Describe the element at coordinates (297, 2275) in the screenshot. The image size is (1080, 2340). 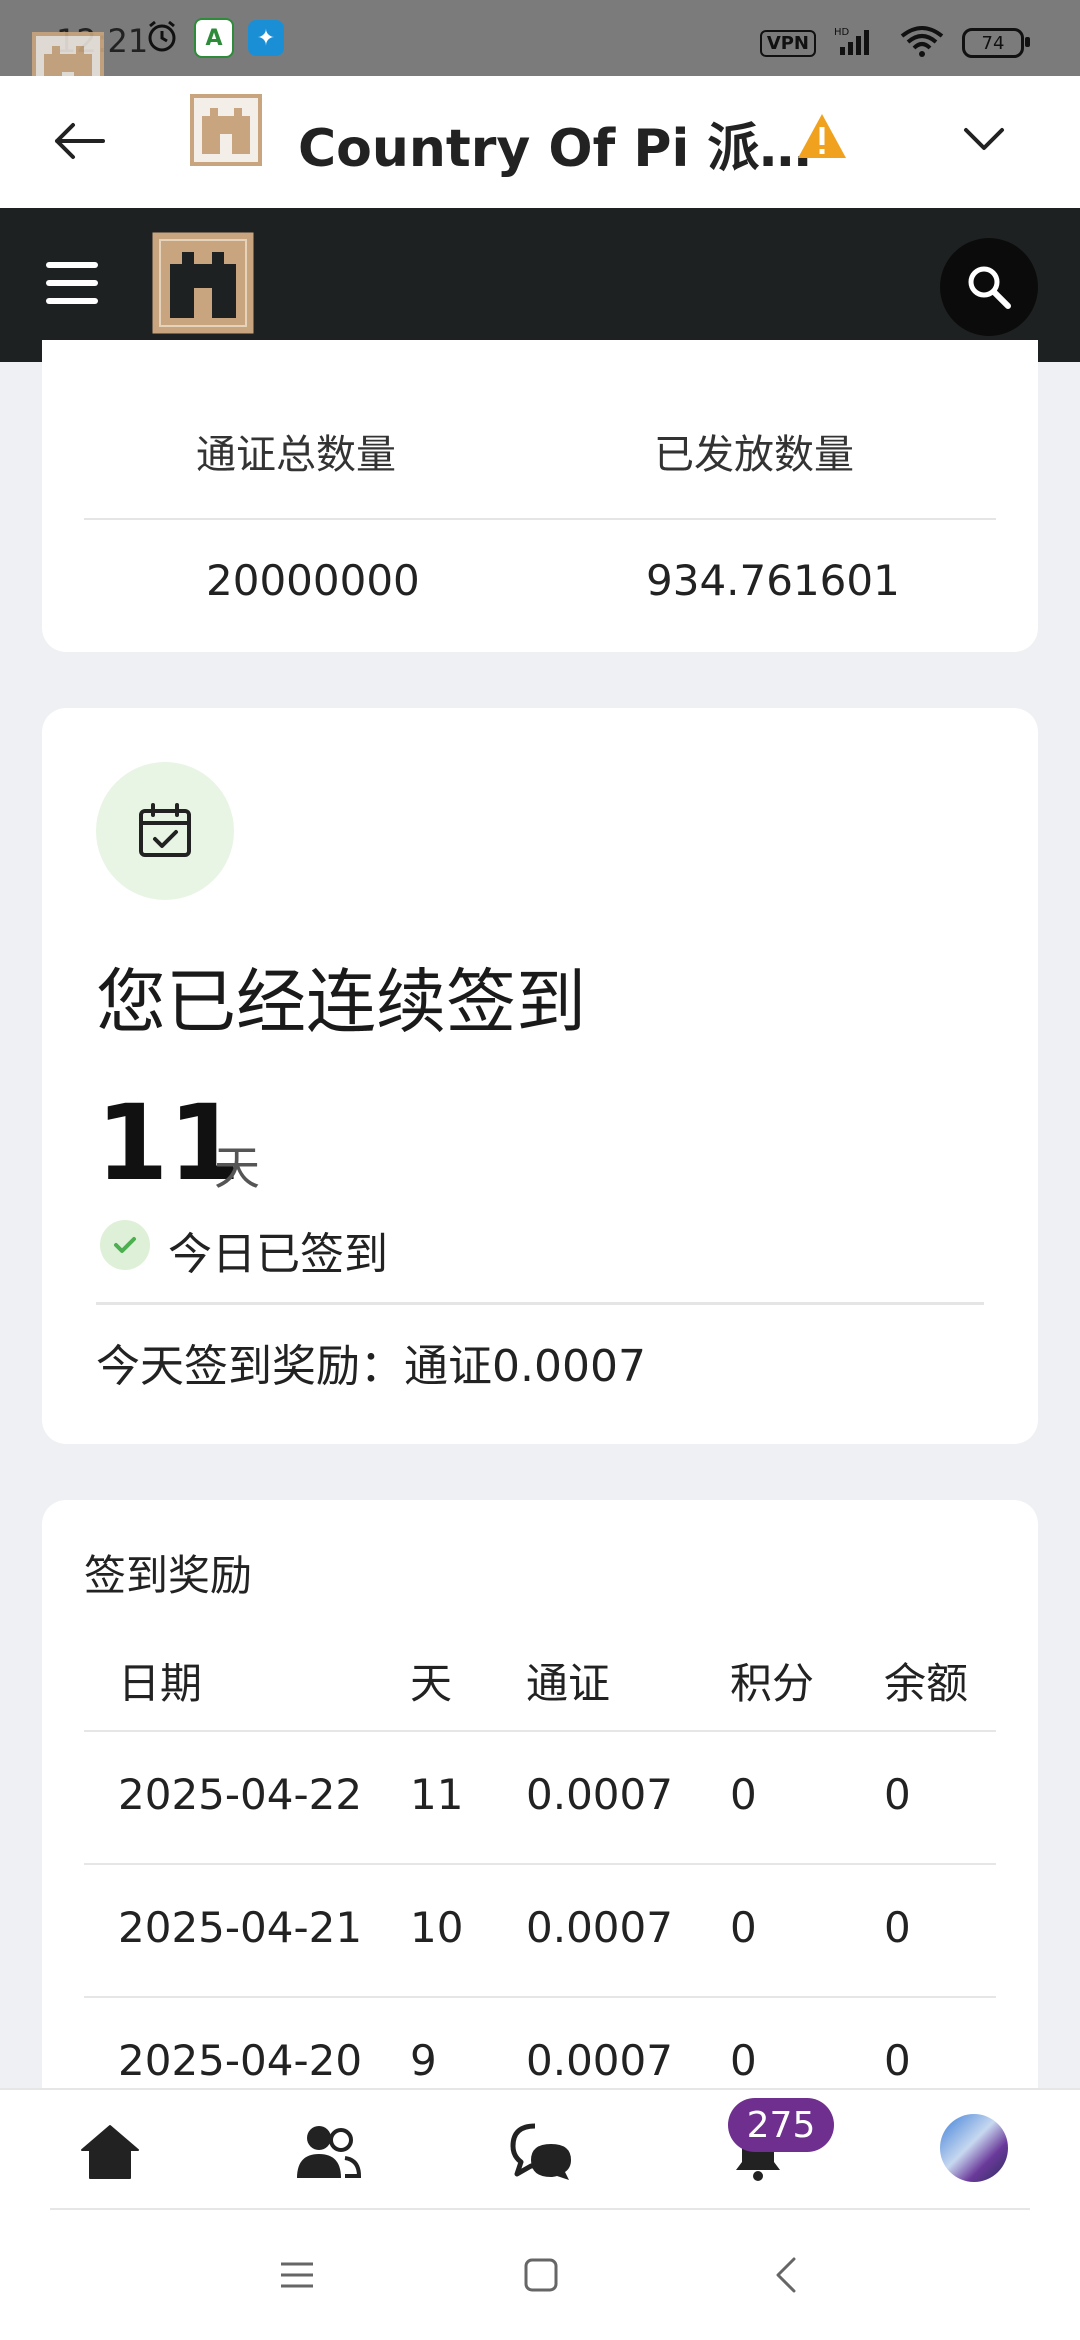
I see `recent-apps-icon` at that location.